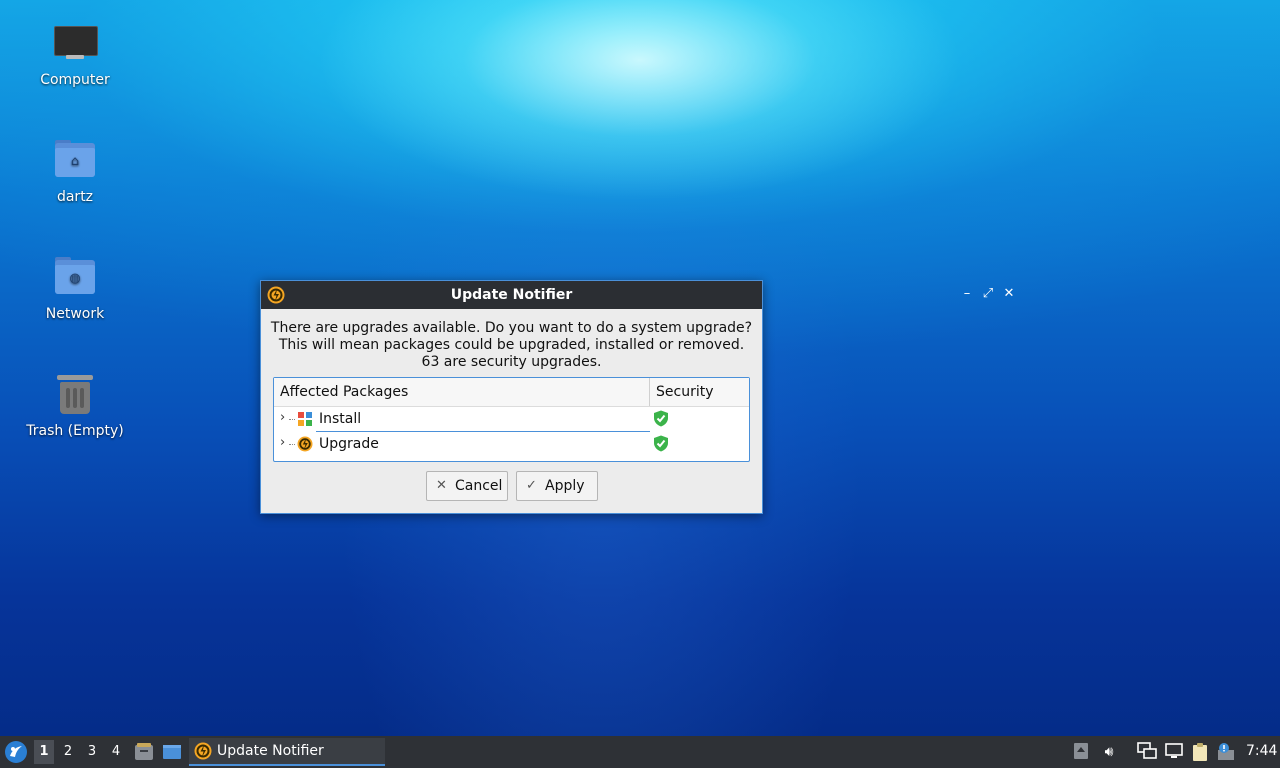 The image size is (1280, 768). I want to click on clock: 7:44, so click(1261, 751).